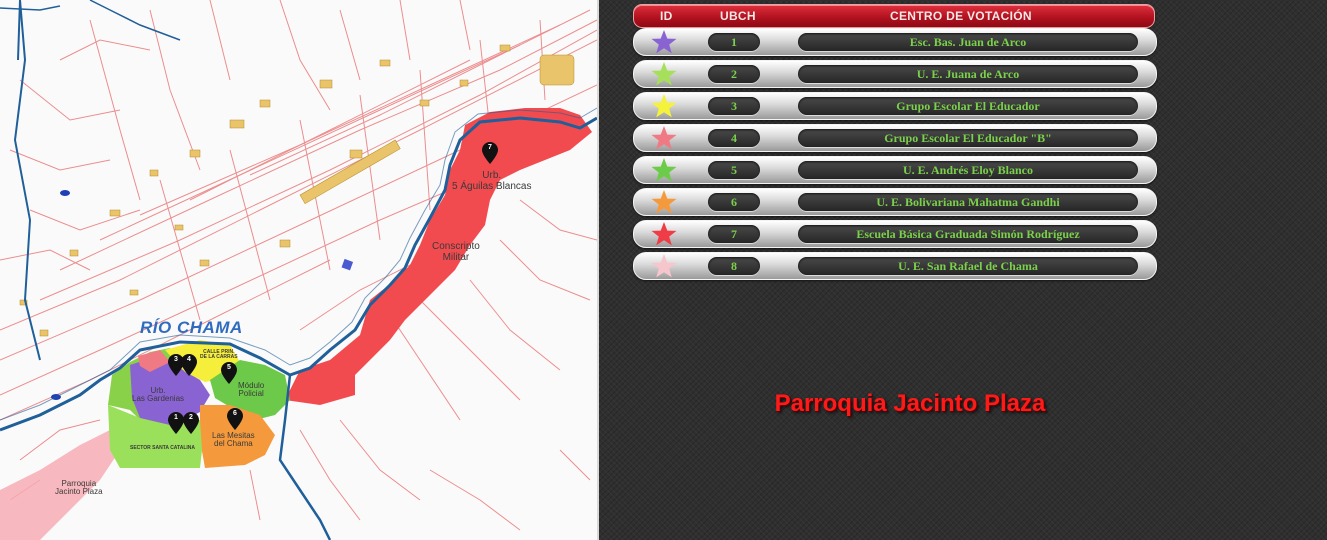 The image size is (1327, 540). I want to click on river-north-branch, so click(135, 20).